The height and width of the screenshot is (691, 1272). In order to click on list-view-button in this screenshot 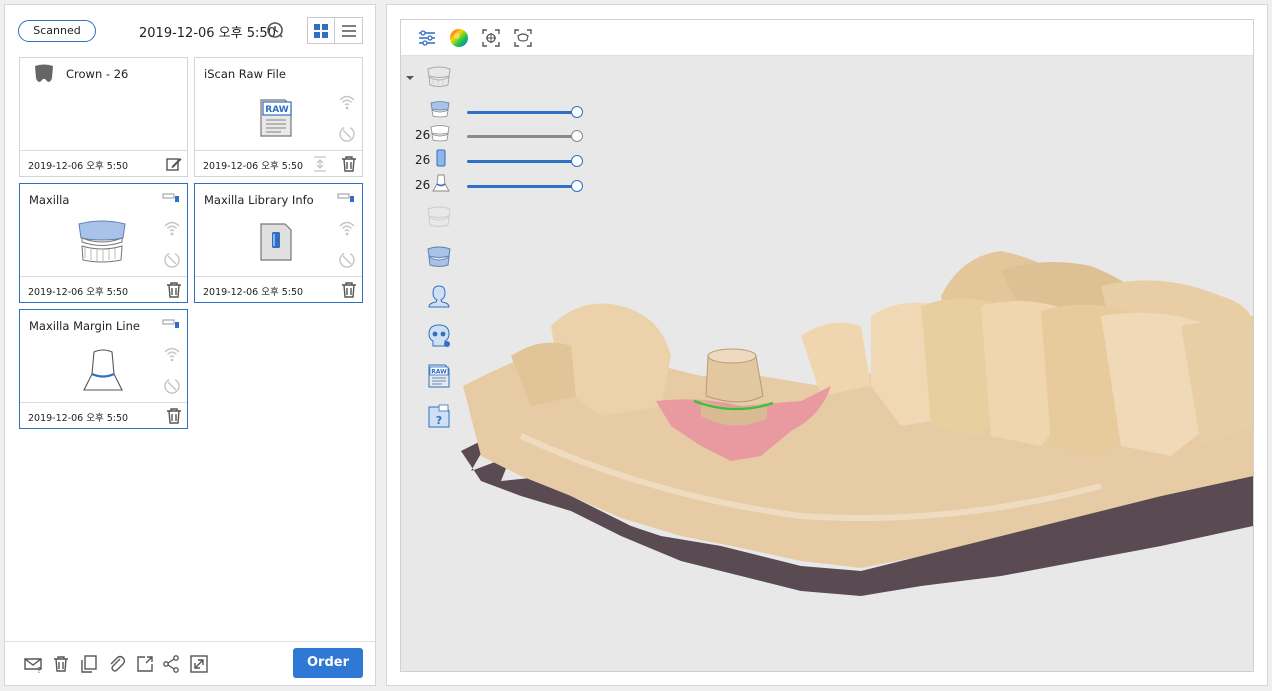, I will do `click(348, 30)`.